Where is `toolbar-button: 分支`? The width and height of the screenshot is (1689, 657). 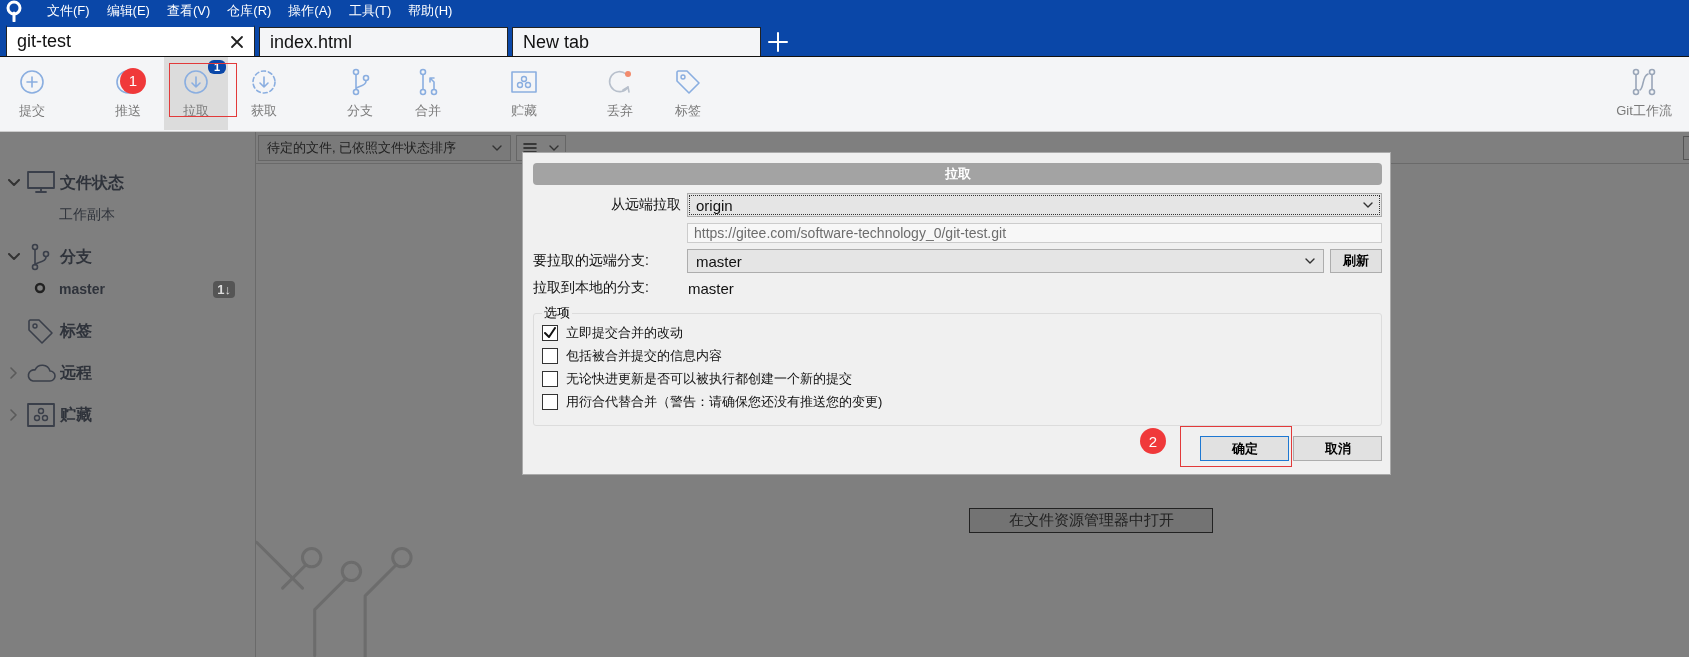 toolbar-button: 分支 is located at coordinates (360, 93).